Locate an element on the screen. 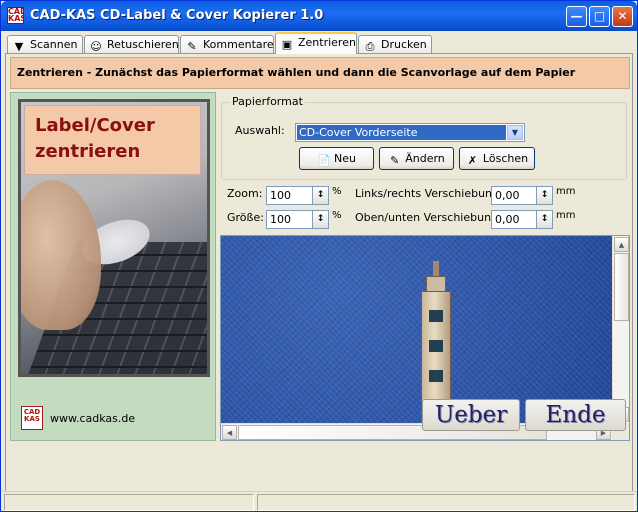 This screenshot has height=512, width=638. panel-title: Label/Cover zentrieren is located at coordinates (112, 140).